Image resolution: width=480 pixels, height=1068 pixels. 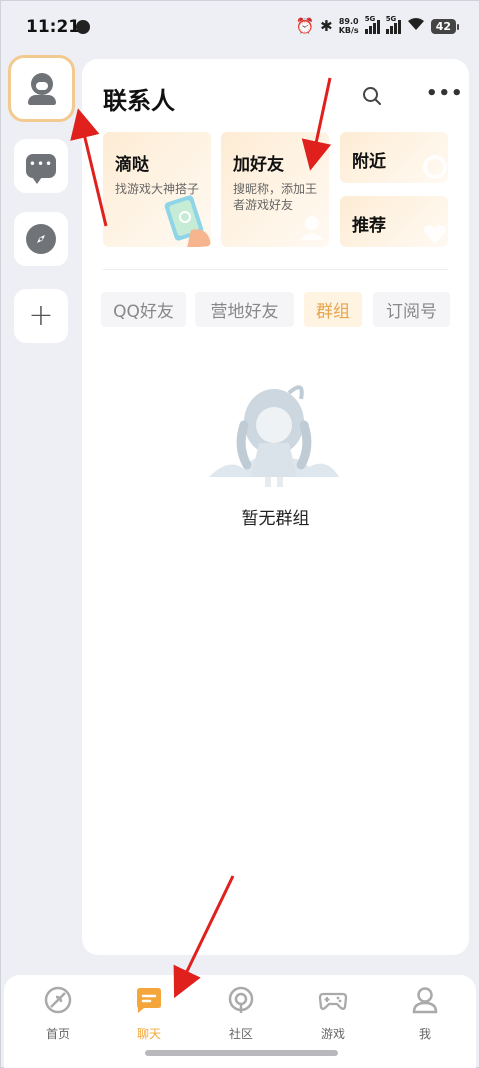 What do you see at coordinates (312, 228) in the screenshot?
I see `add-user-icon` at bounding box center [312, 228].